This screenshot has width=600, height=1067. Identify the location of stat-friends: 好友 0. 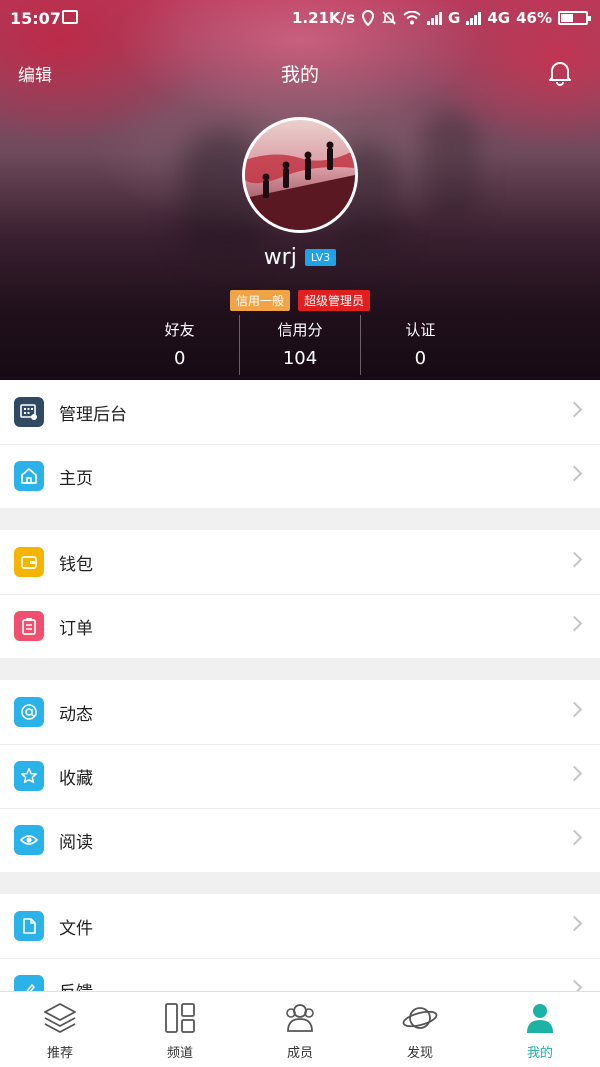
(179, 345).